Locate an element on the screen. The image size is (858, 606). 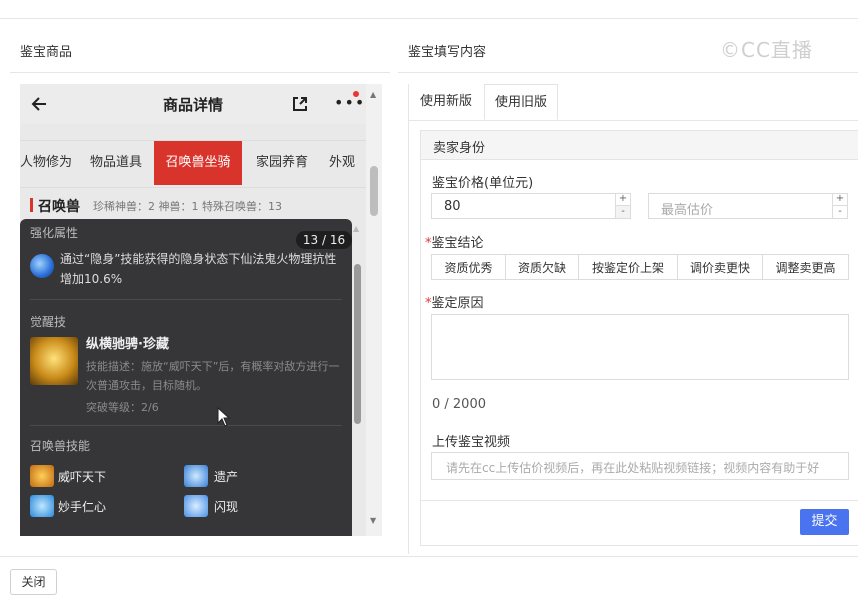
phone-header-title: 商品详情 is located at coordinates (192, 105).